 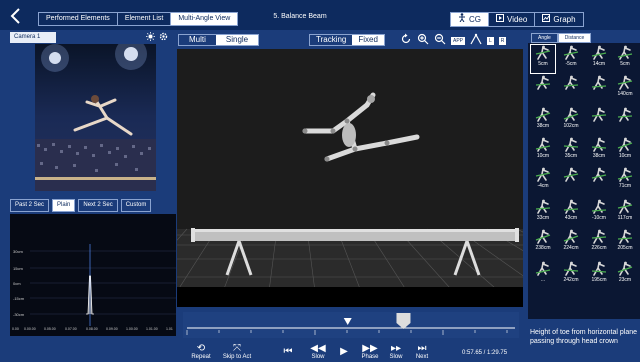 I want to click on measurement-cell: 205cm, so click(x=625, y=243).